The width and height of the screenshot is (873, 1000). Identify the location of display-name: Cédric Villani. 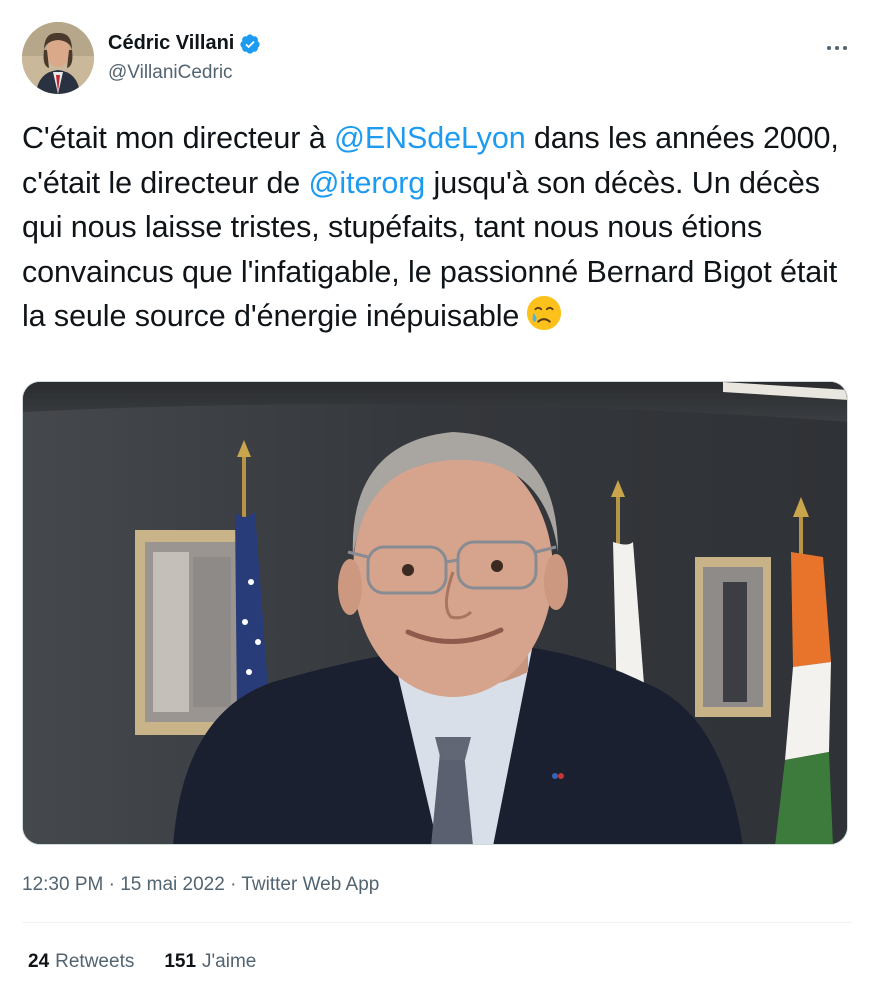
(171, 43).